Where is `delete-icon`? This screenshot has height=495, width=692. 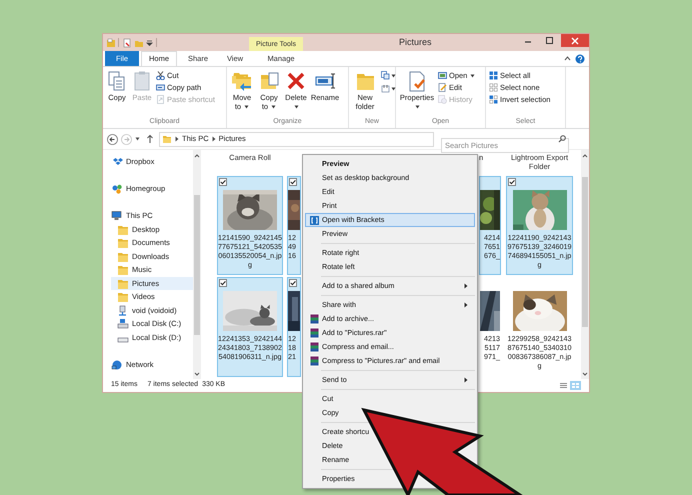 delete-icon is located at coordinates (296, 81).